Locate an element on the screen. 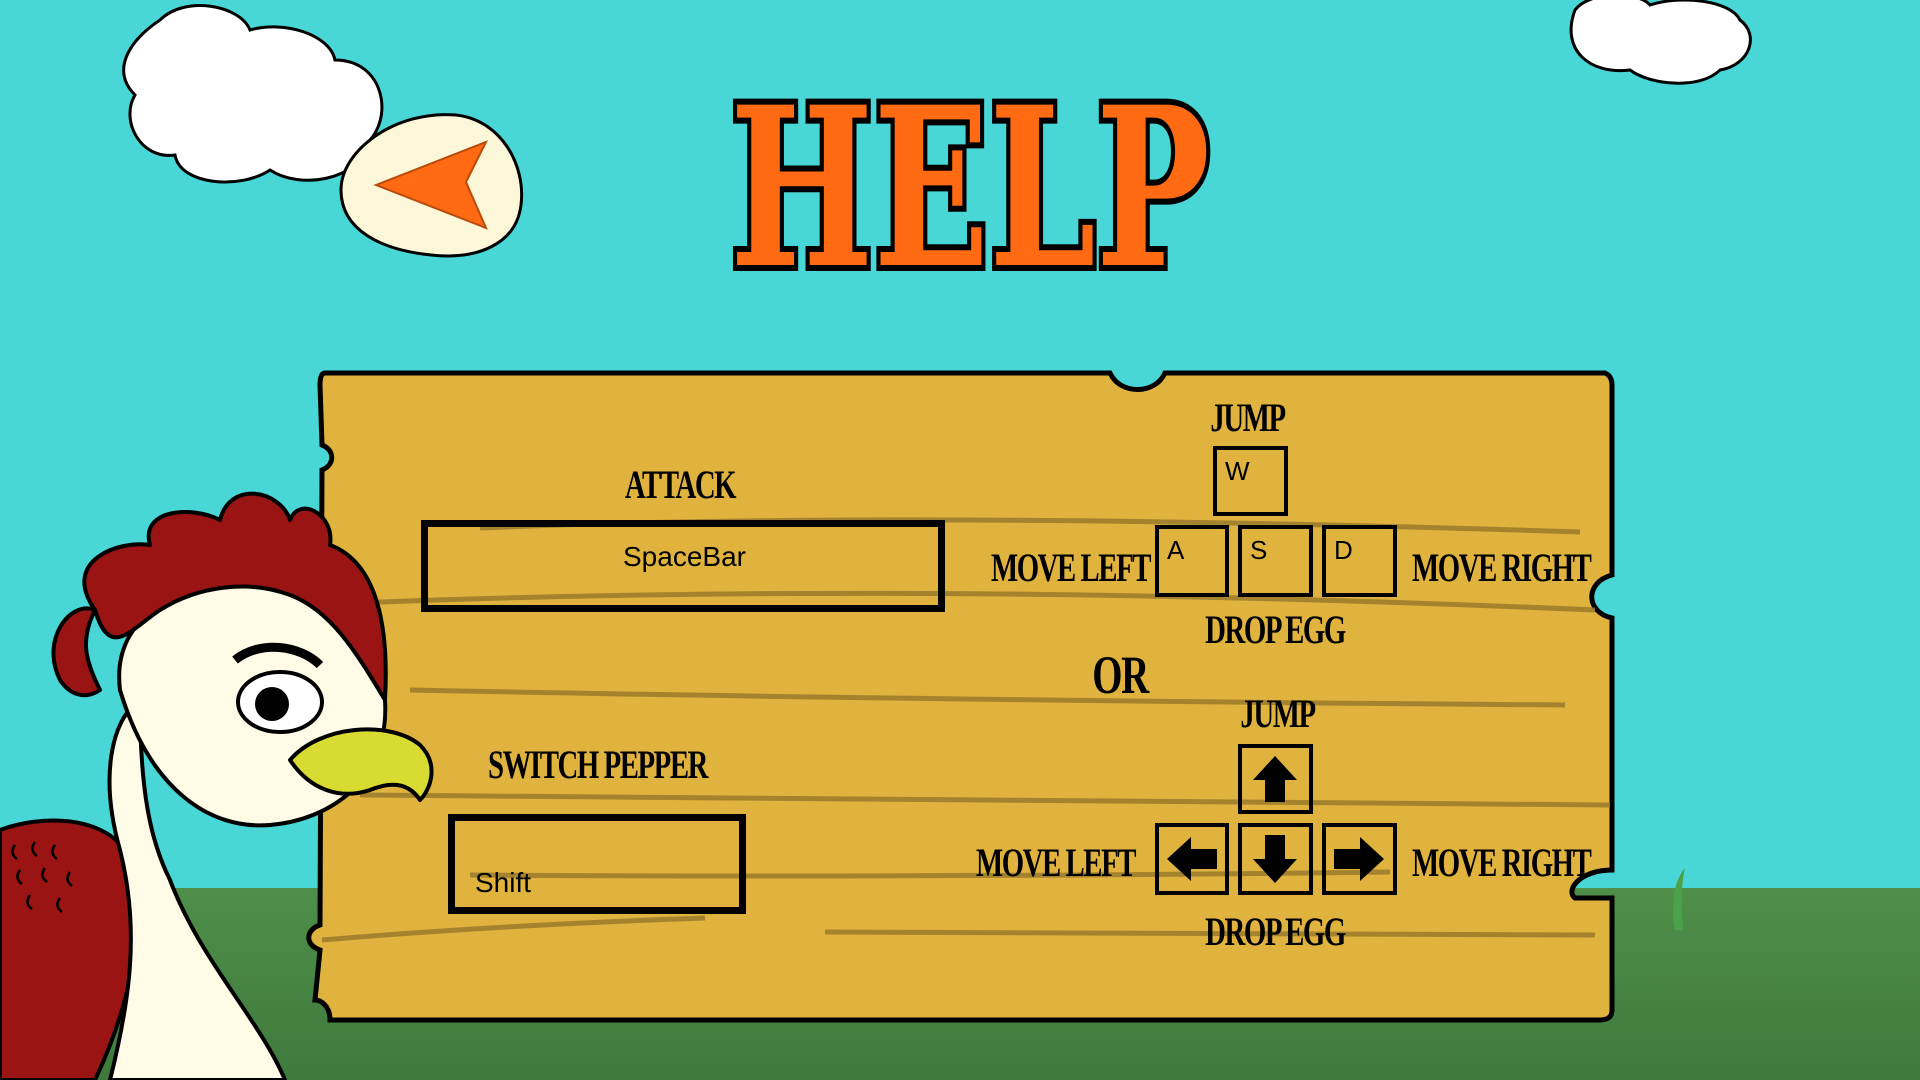 The image size is (1920, 1080). down-arrow-key is located at coordinates (1275, 859).